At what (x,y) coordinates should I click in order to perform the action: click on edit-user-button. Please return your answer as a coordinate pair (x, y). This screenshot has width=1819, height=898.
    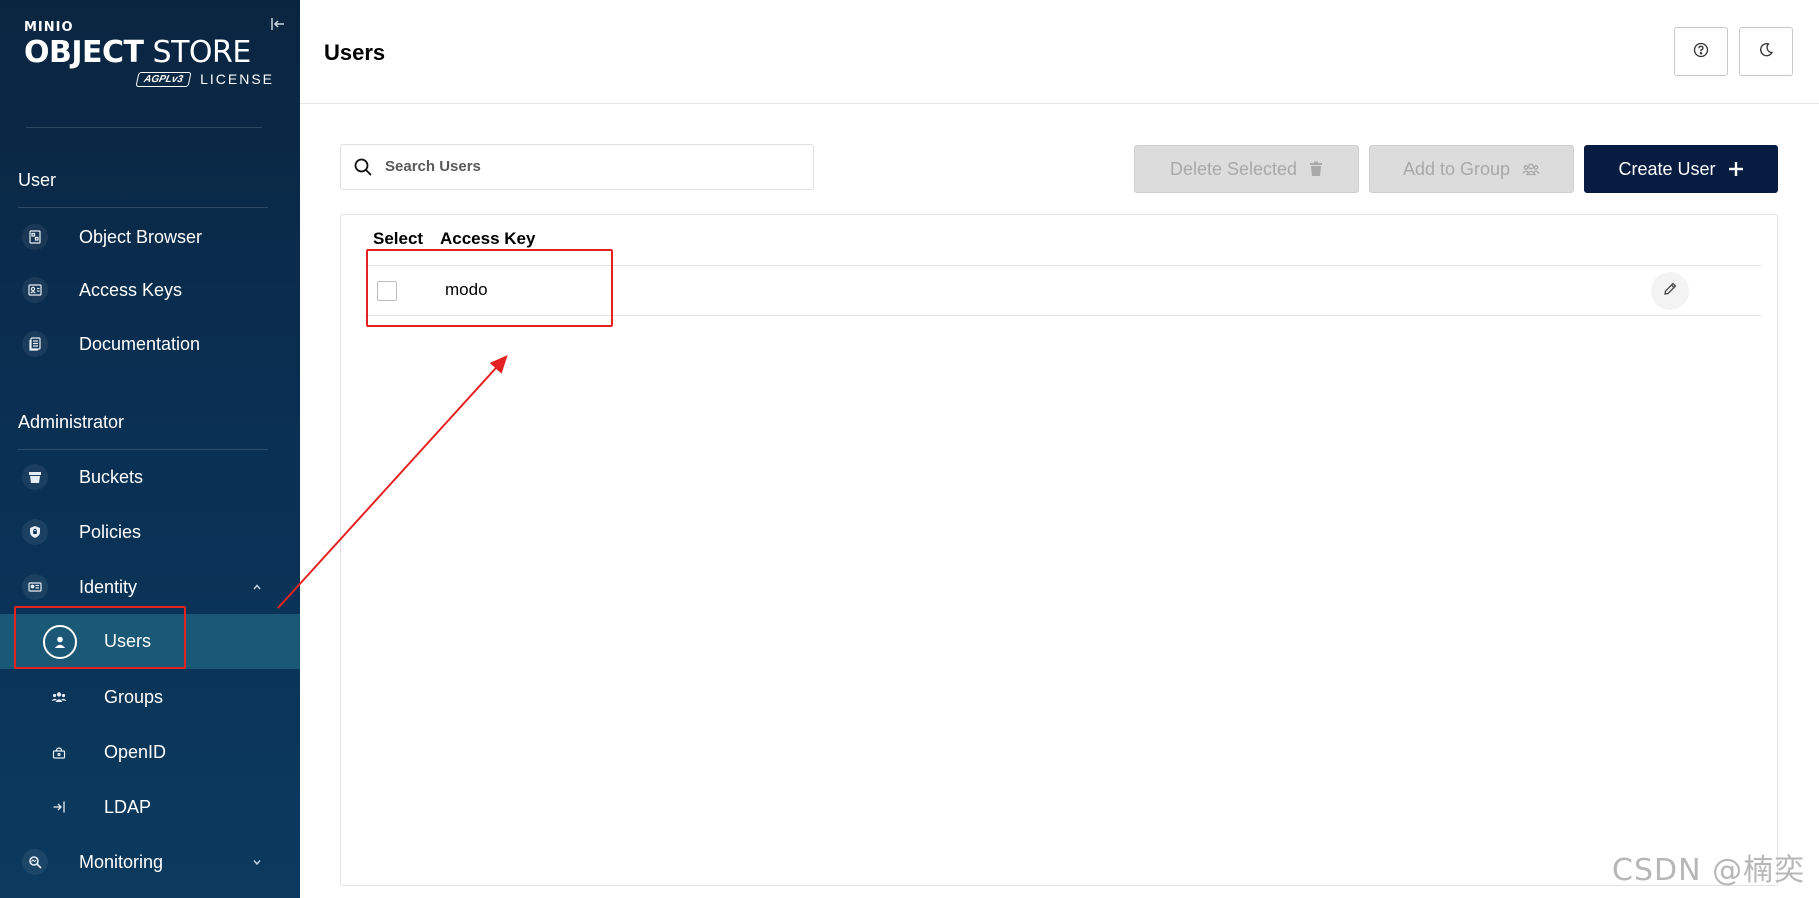
    Looking at the image, I should click on (1670, 291).